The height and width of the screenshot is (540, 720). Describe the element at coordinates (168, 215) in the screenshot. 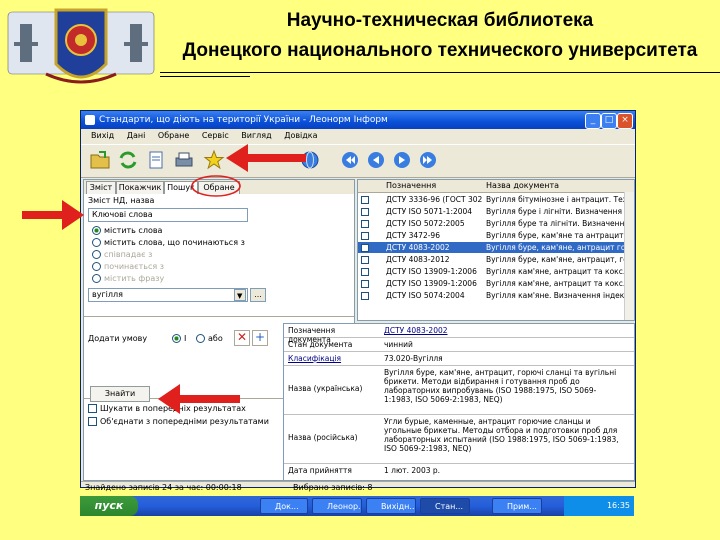

I see `keyword-field: Ключові слова` at that location.